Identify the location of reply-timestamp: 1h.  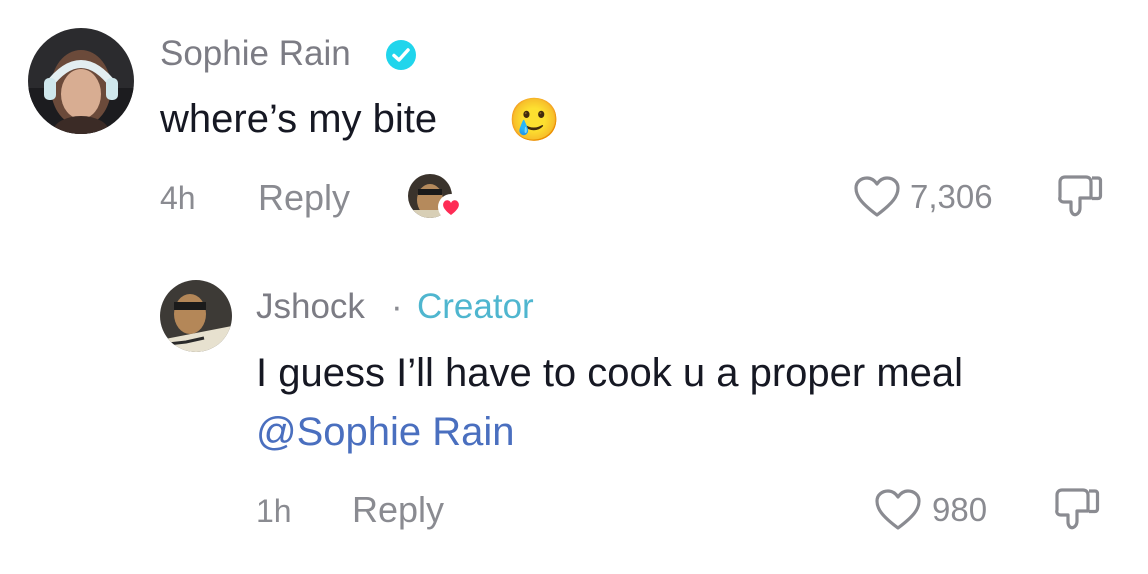
(274, 511).